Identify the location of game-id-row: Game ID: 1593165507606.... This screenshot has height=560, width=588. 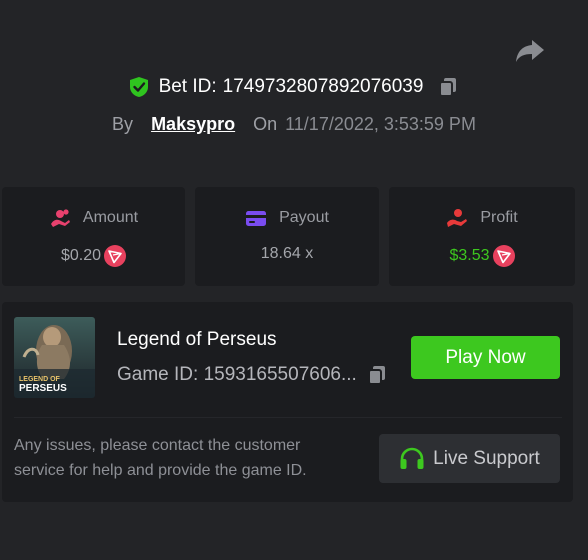
(252, 375).